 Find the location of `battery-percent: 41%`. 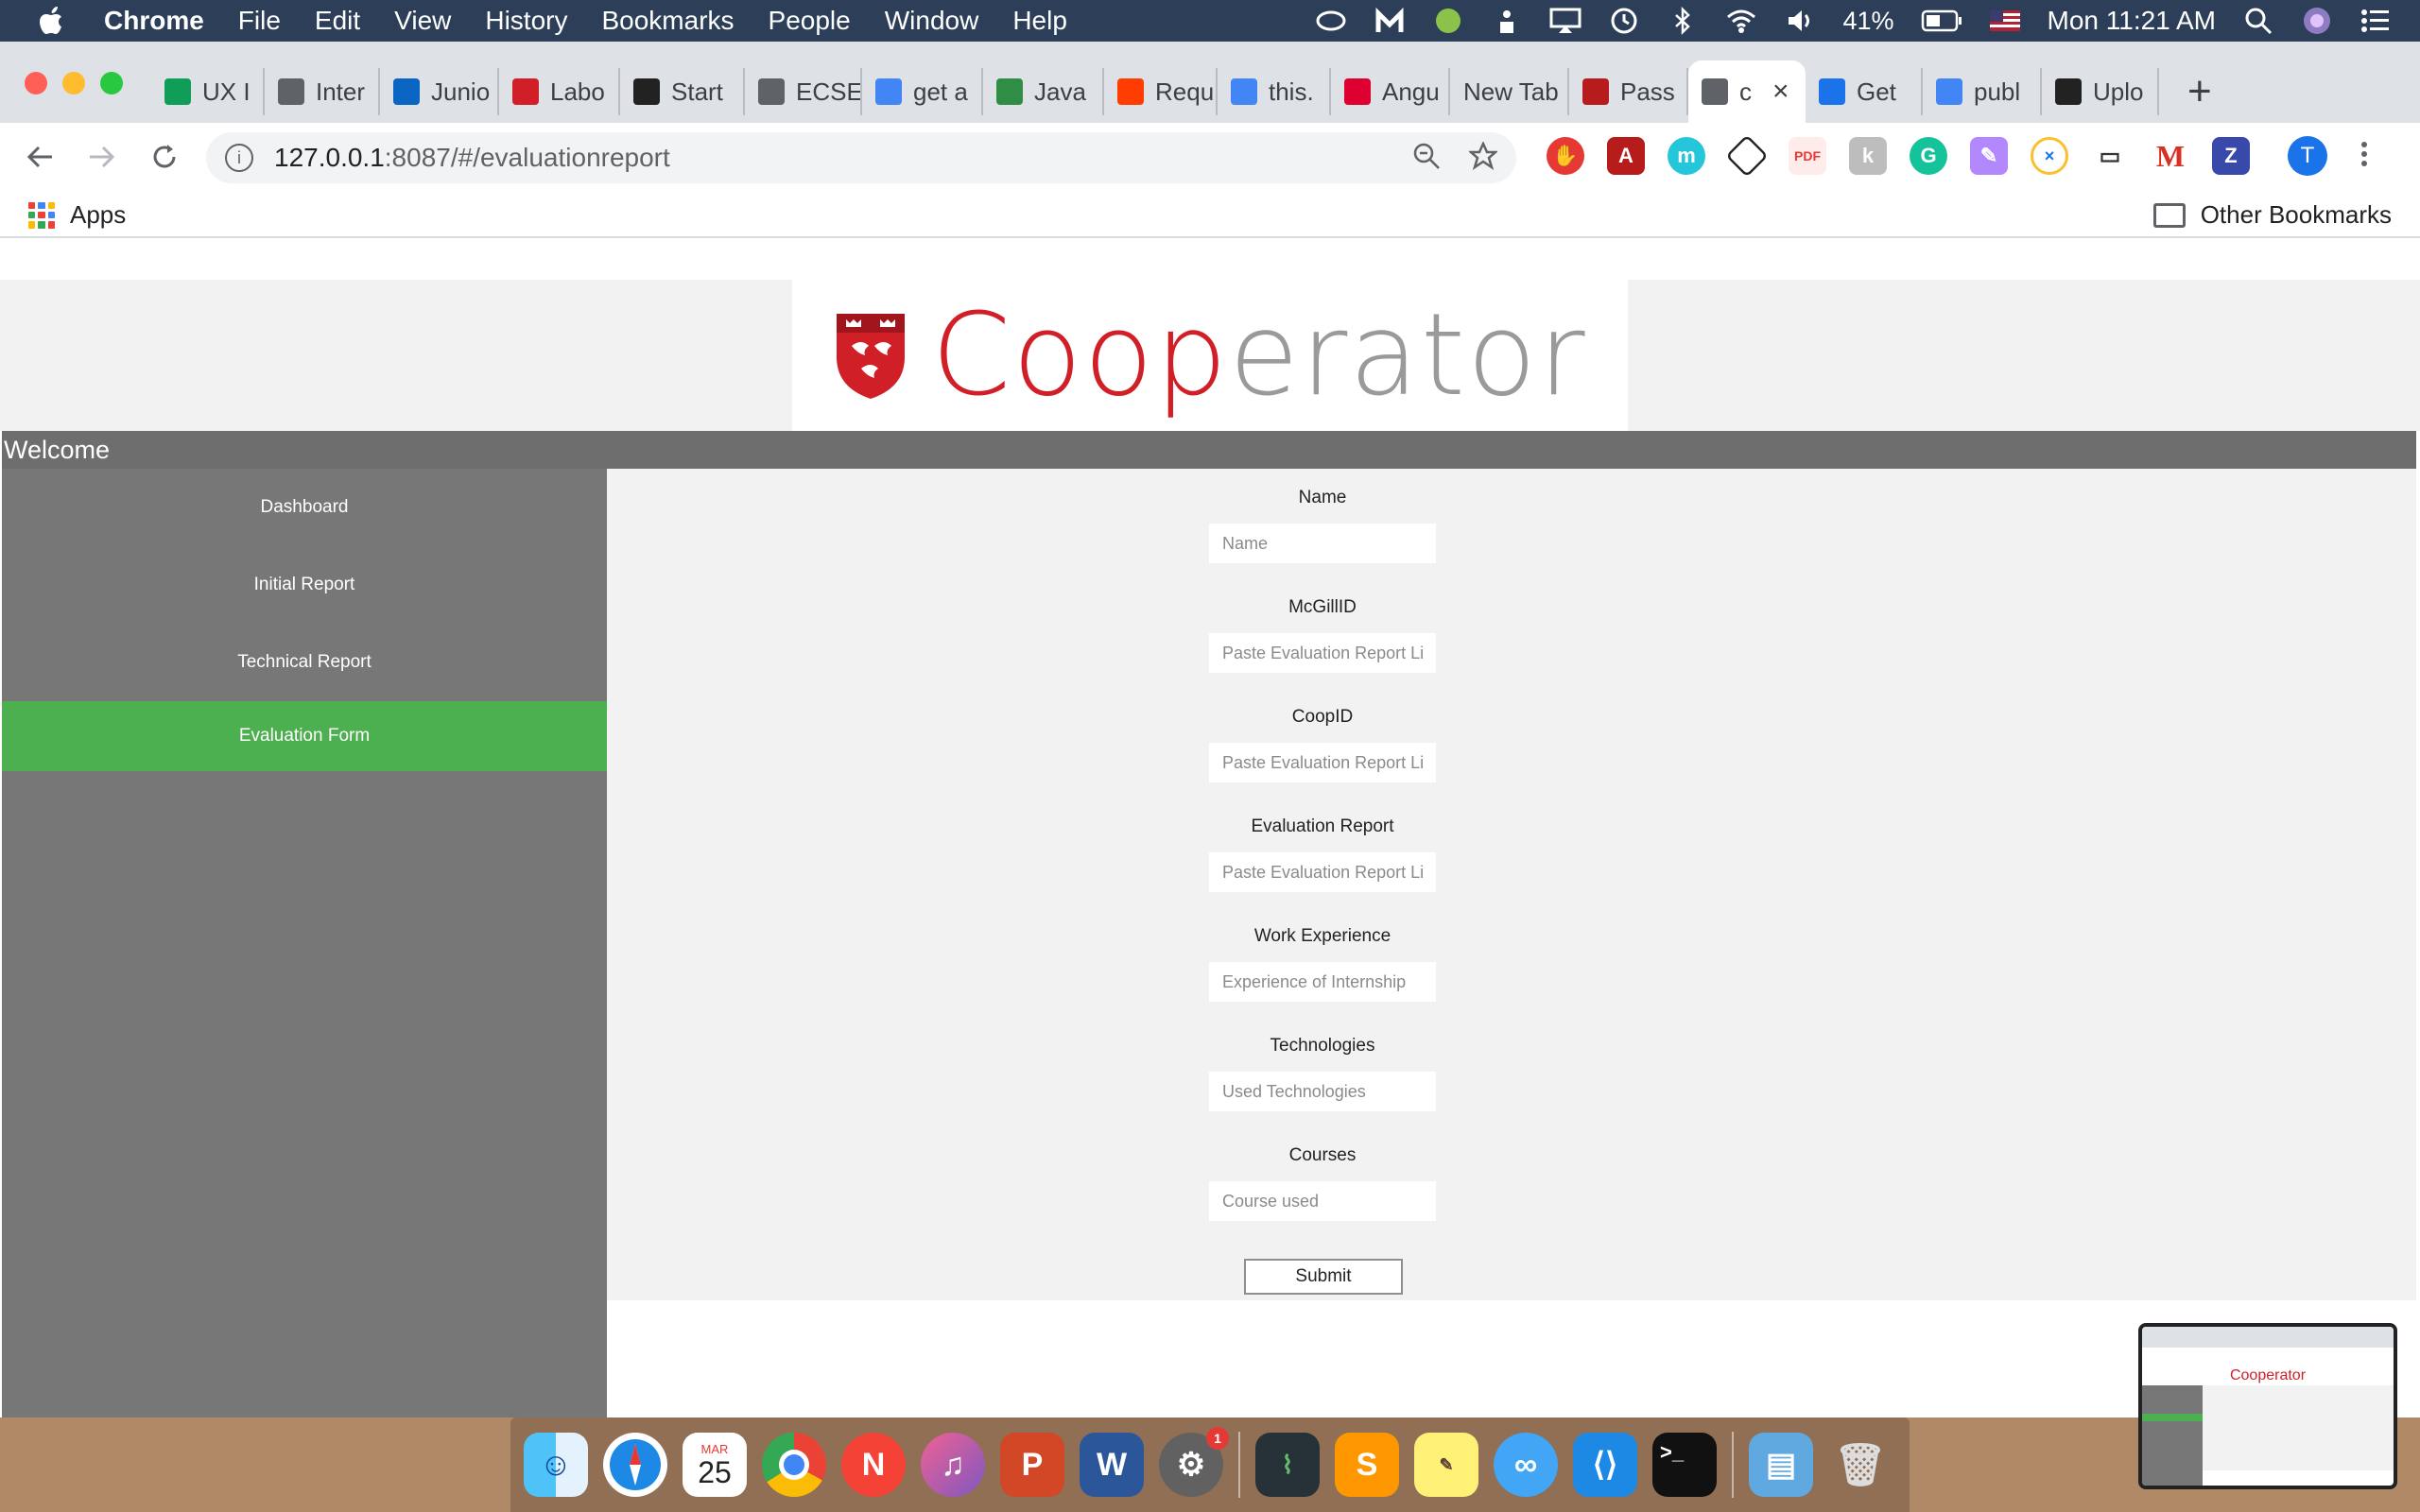

battery-percent: 41% is located at coordinates (1867, 21).